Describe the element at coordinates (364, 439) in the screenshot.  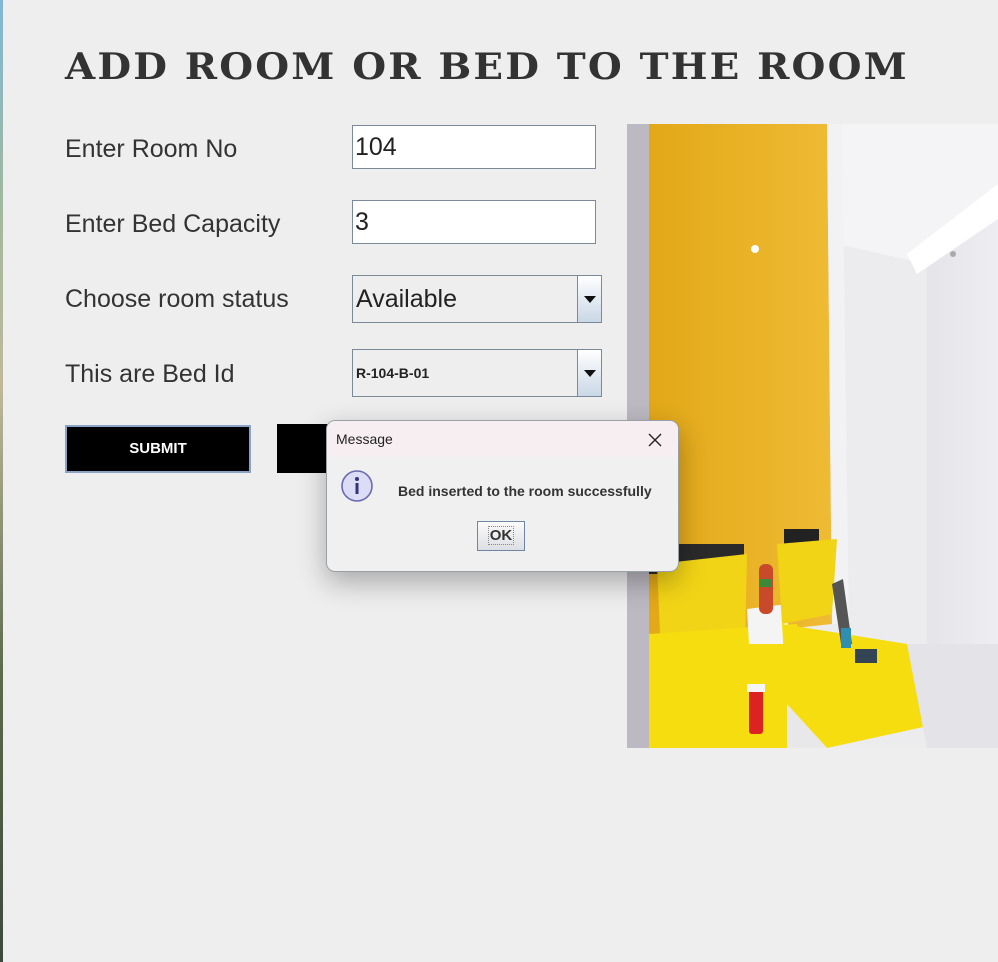
I see `dialog-title: Message` at that location.